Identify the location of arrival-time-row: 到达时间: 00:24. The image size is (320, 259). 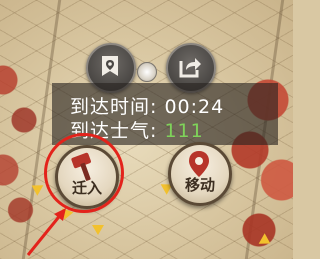
(147, 105).